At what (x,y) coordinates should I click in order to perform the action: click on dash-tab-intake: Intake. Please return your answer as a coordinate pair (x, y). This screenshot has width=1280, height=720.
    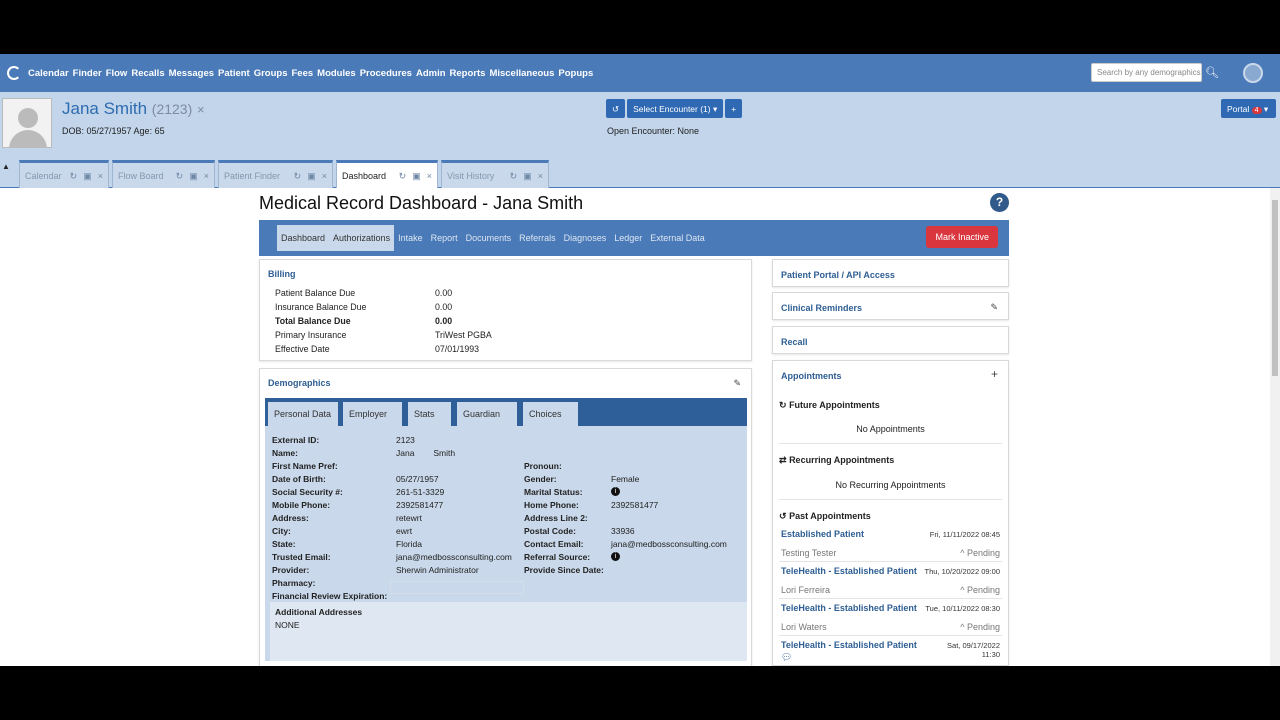
    Looking at the image, I should click on (410, 238).